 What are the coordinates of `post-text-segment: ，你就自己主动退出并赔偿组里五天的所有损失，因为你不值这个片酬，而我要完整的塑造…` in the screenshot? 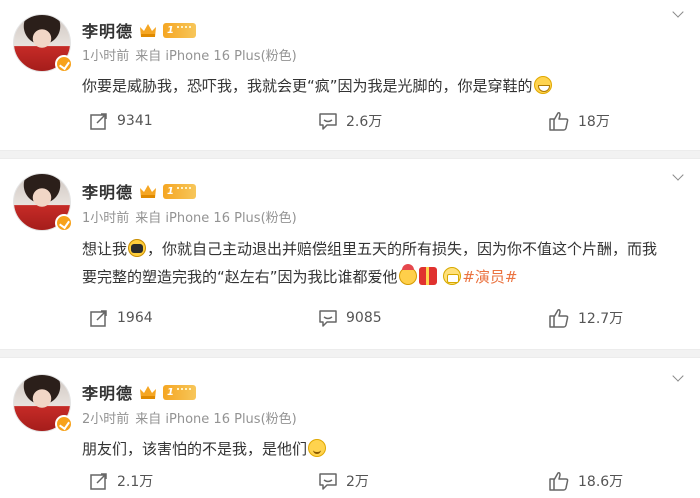 It's located at (370, 263).